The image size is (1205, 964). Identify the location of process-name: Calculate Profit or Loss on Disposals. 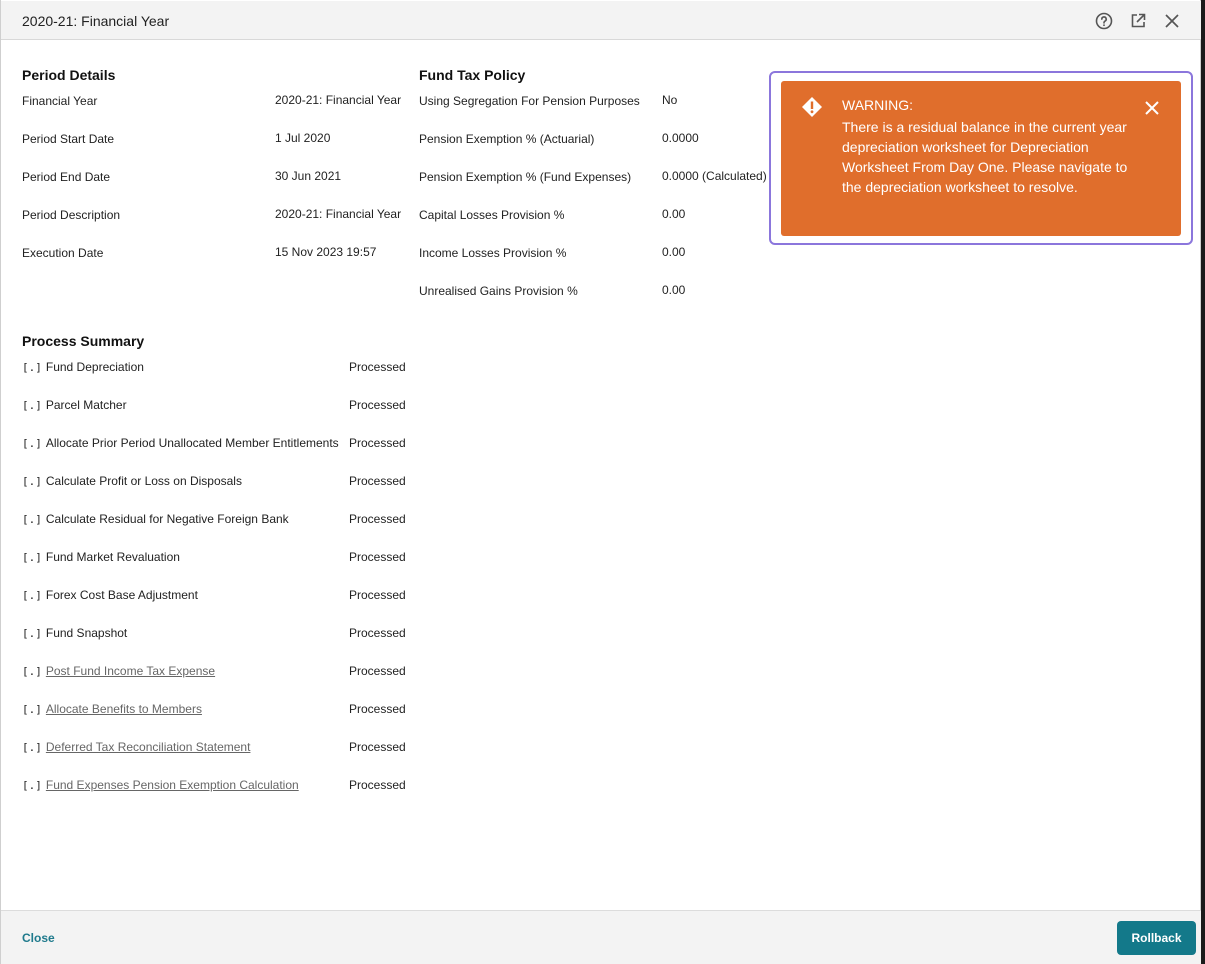
(143, 481).